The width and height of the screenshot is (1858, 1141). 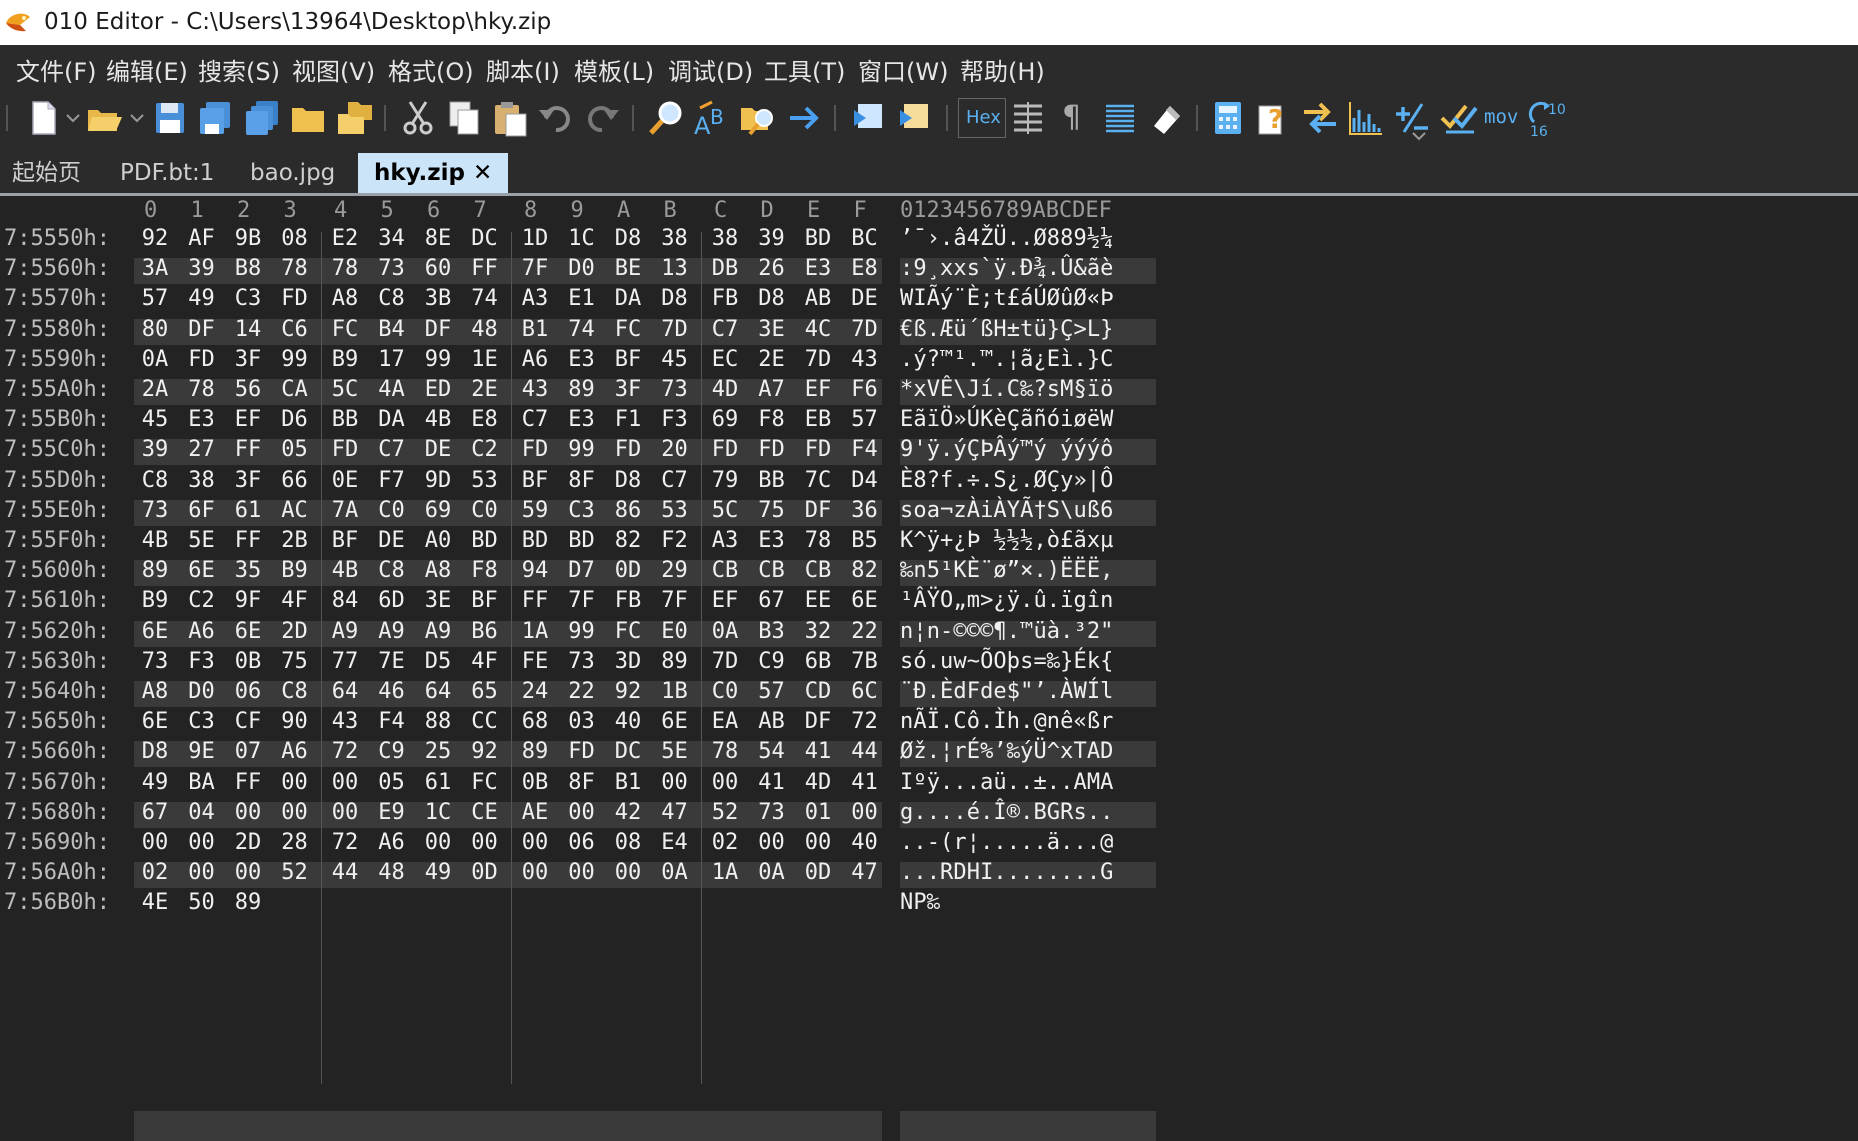 What do you see at coordinates (170, 118) in the screenshot?
I see `save-icon` at bounding box center [170, 118].